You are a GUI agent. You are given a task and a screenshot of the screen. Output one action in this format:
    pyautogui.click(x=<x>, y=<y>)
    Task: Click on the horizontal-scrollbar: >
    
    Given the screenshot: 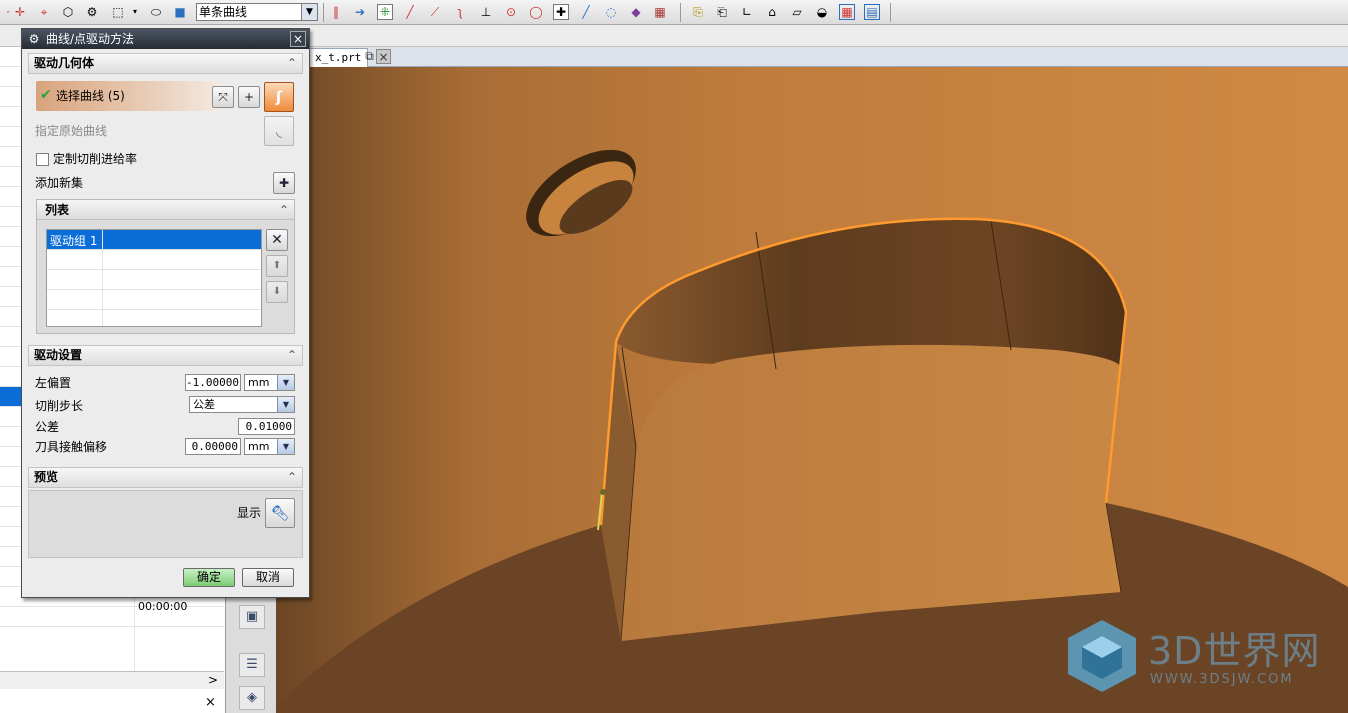 What is the action you would take?
    pyautogui.click(x=112, y=680)
    